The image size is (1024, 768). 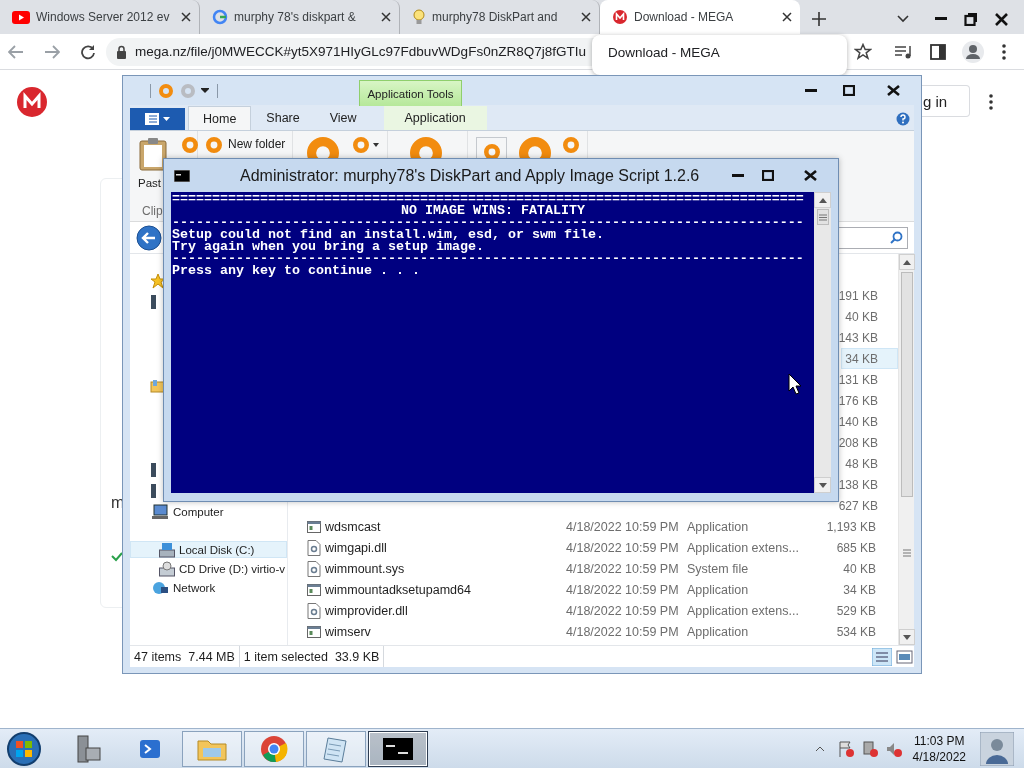 I want to click on paste-button: Past, so click(x=149, y=183).